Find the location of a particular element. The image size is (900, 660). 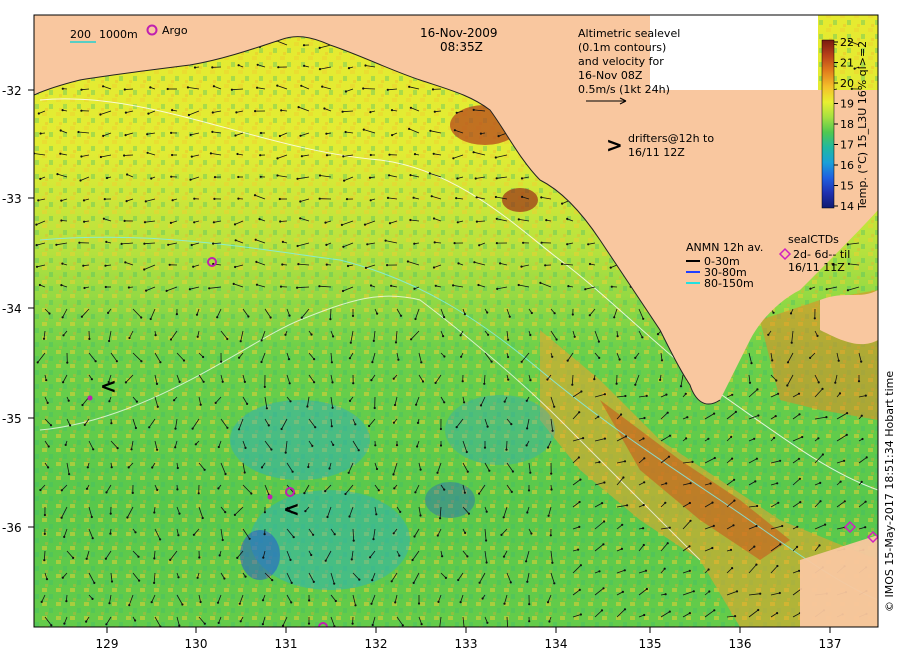

lat-tick: -36 is located at coordinates (12, 528).